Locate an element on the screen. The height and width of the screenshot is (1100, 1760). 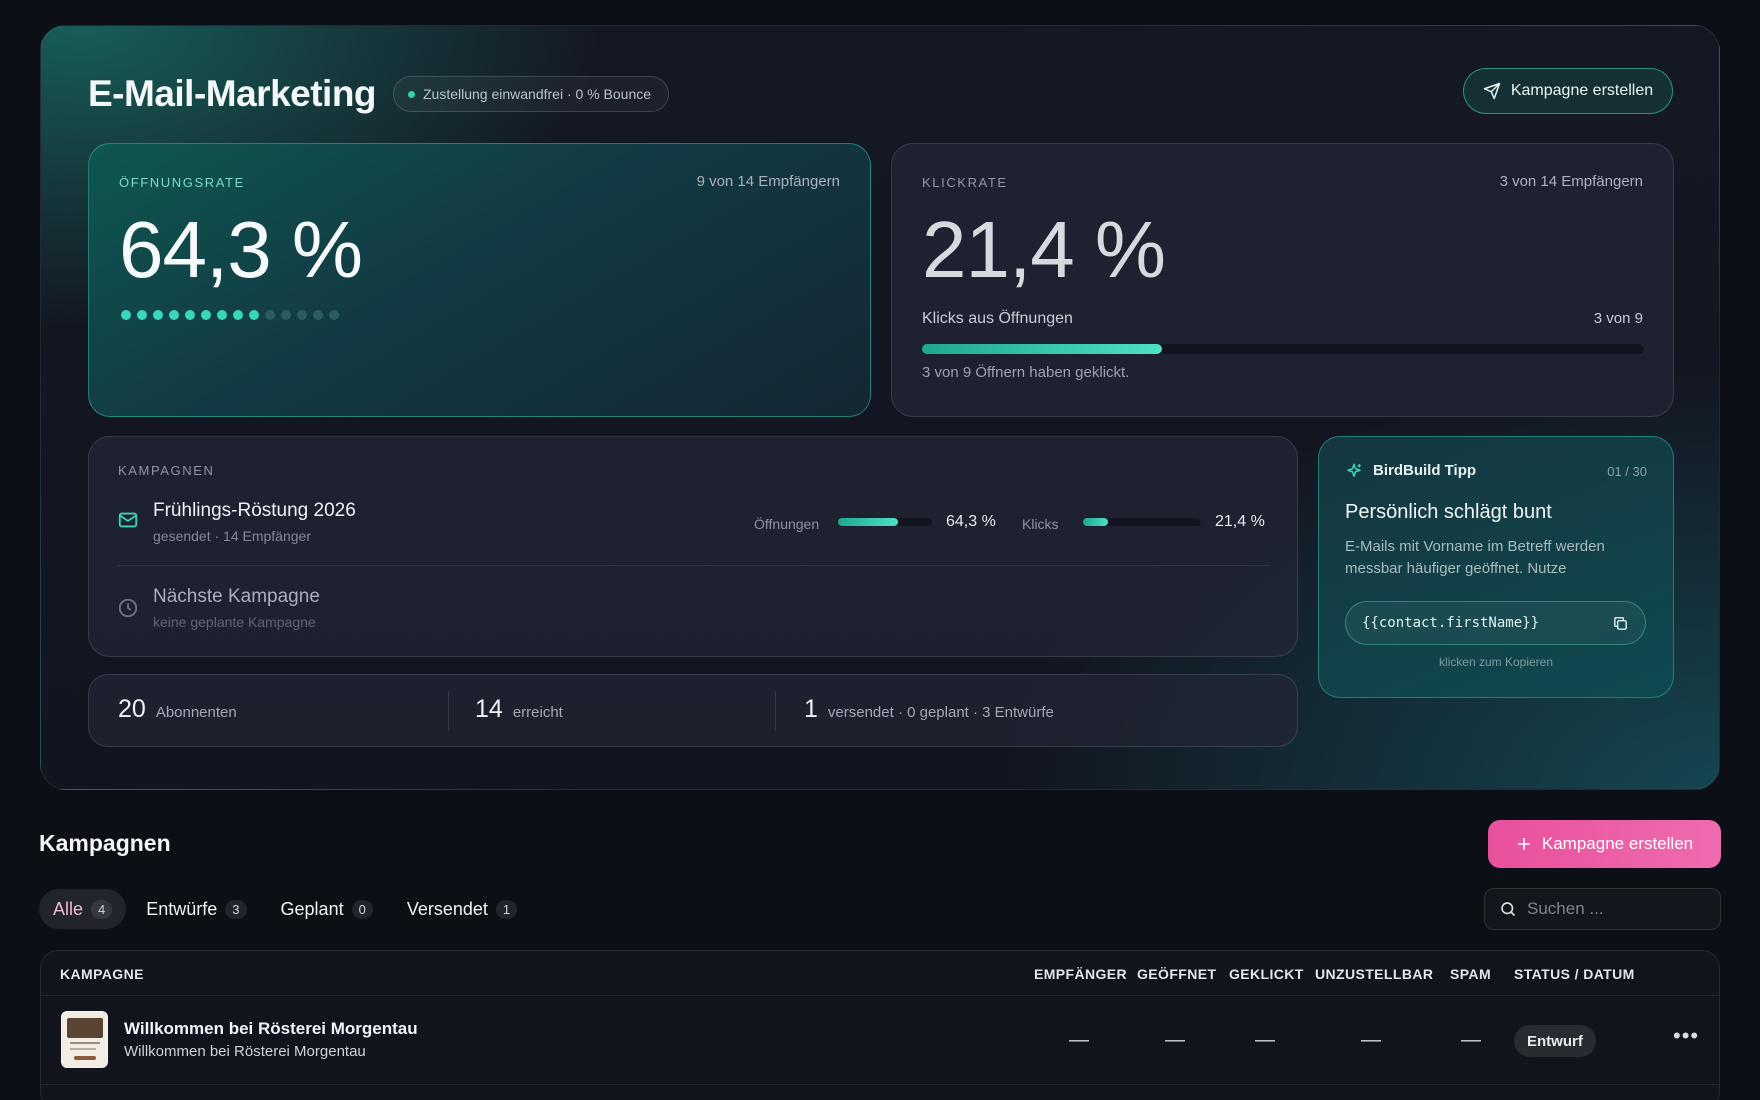
email-thumbnail is located at coordinates (84, 1039).